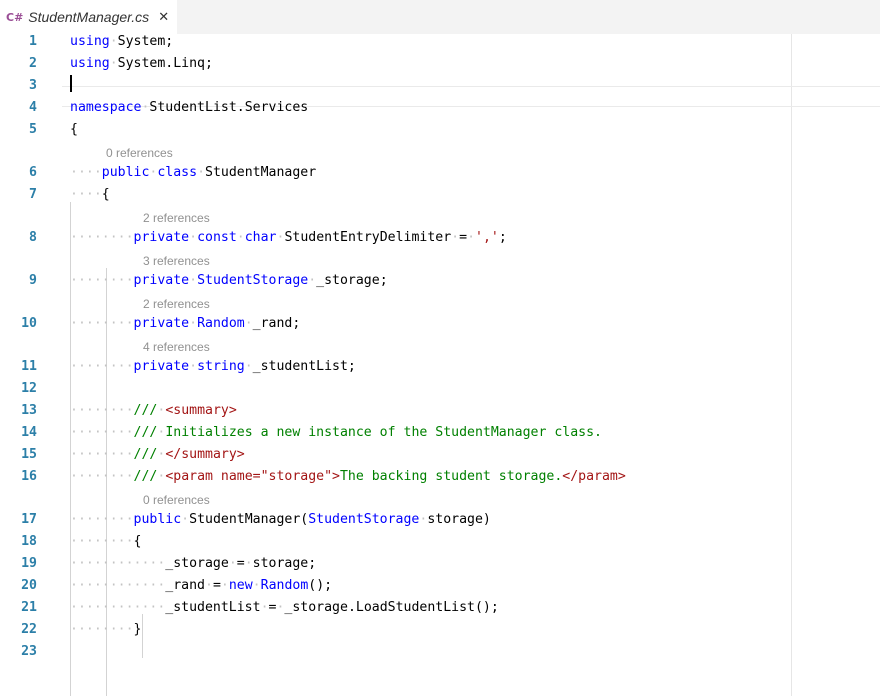 The height and width of the screenshot is (696, 880). What do you see at coordinates (137, 629) in the screenshot?
I see `brace: }` at bounding box center [137, 629].